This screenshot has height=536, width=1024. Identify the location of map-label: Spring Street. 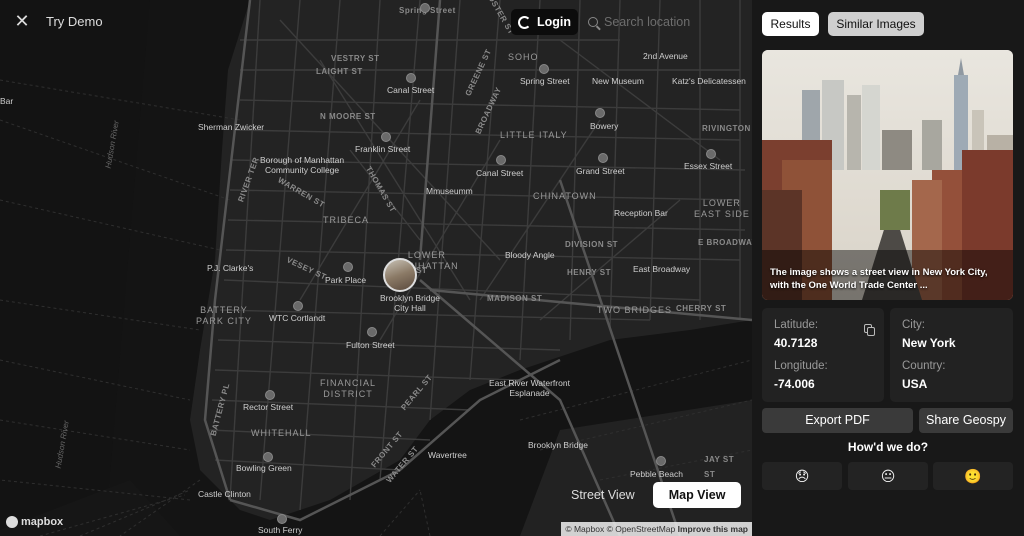
(545, 81).